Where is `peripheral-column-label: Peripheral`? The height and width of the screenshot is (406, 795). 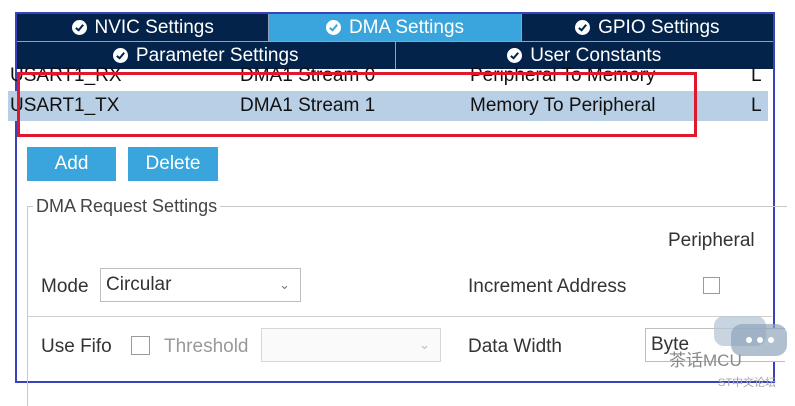
peripheral-column-label: Peripheral is located at coordinates (711, 240).